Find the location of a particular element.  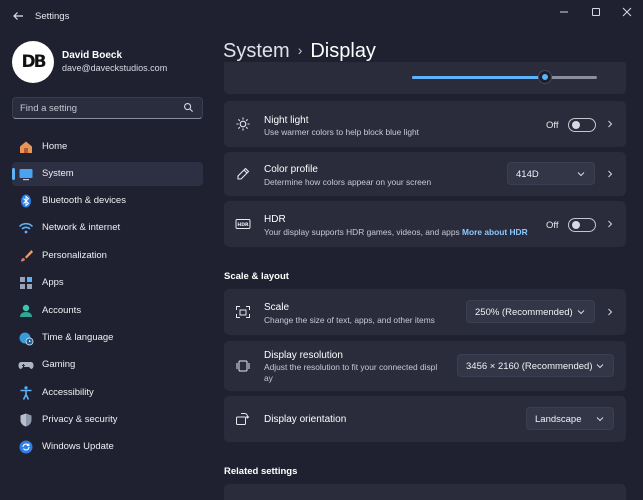

gamepad-icon is located at coordinates (26, 365).